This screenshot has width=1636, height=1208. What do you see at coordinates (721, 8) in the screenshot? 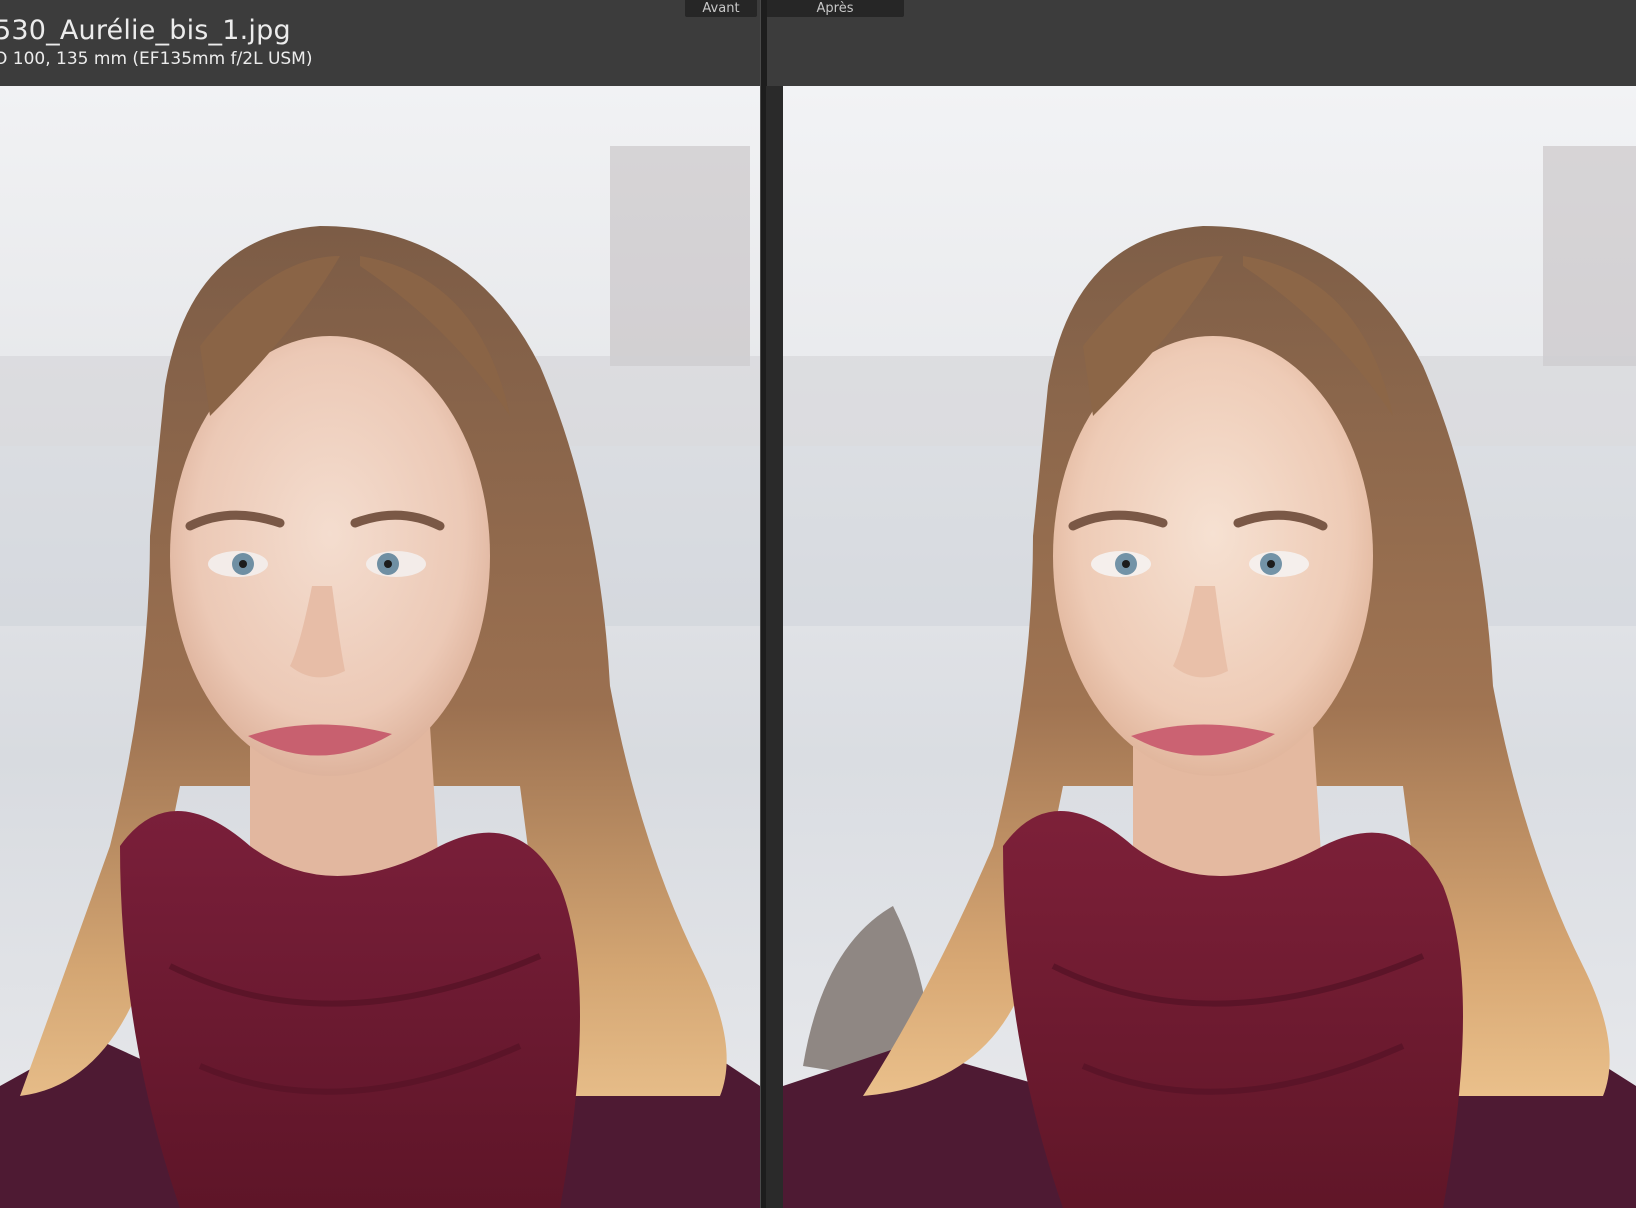
I see `before-label: Avant` at bounding box center [721, 8].